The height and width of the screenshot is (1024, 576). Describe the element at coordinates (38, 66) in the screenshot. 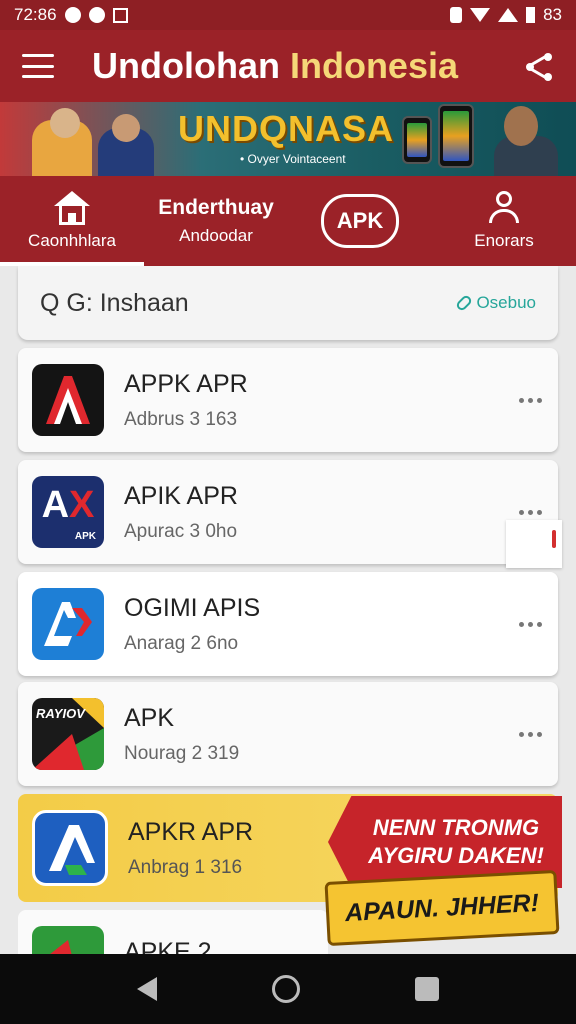

I see `menu-icon` at that location.